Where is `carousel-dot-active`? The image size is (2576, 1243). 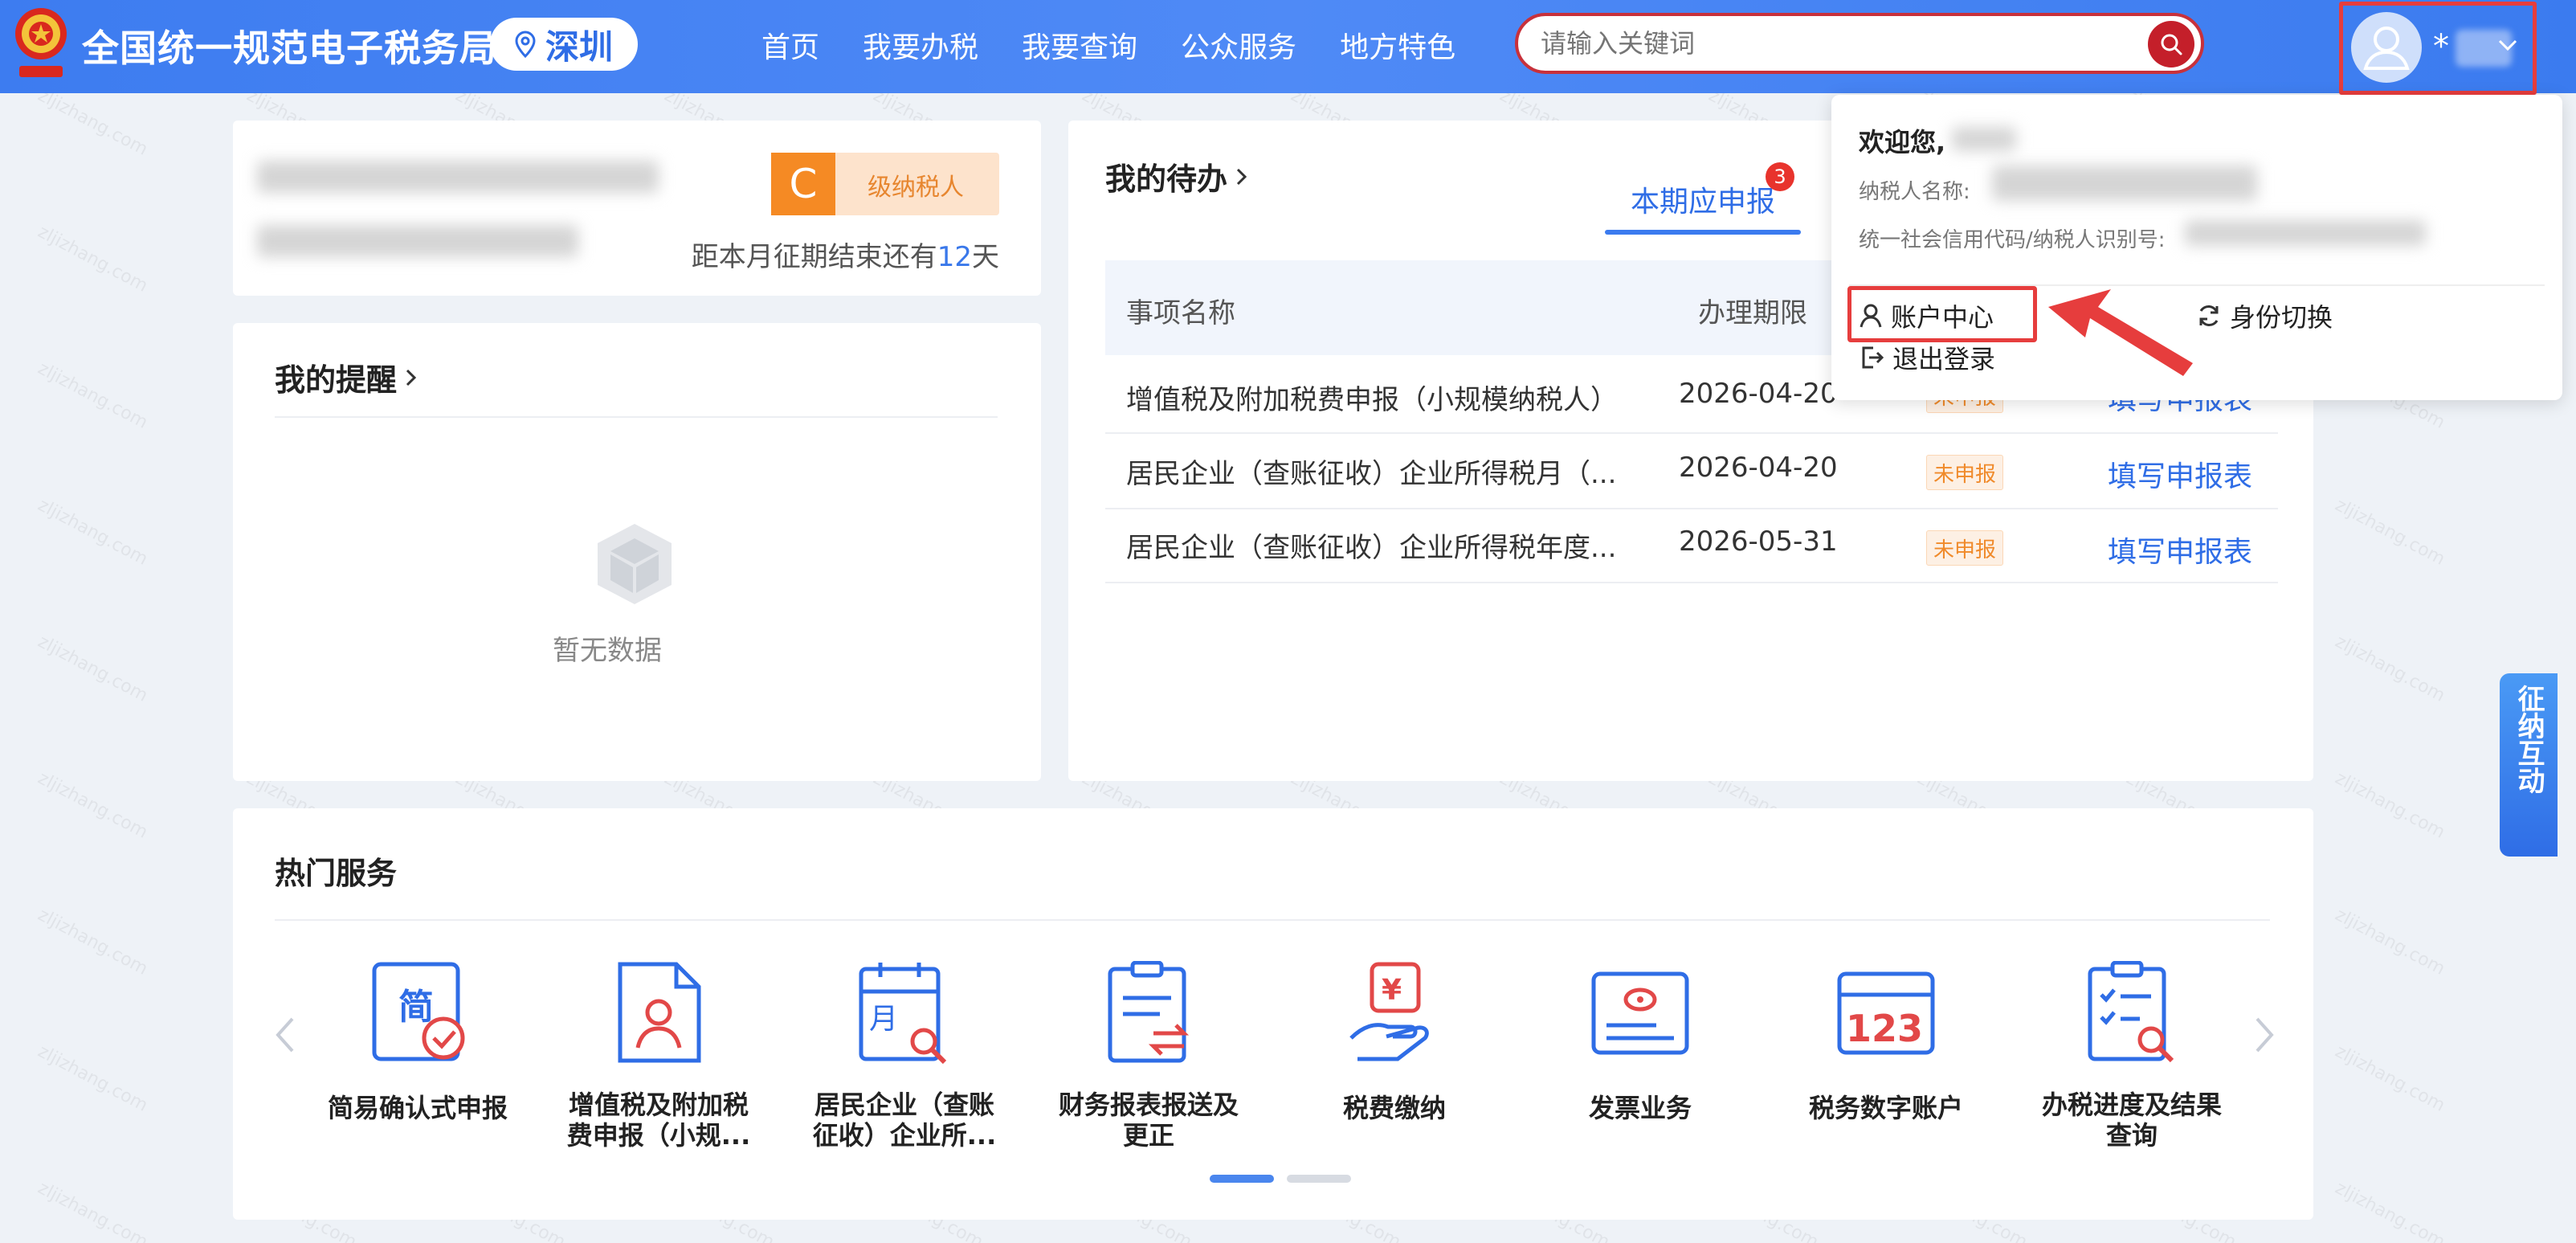
carousel-dot-active is located at coordinates (1242, 1179).